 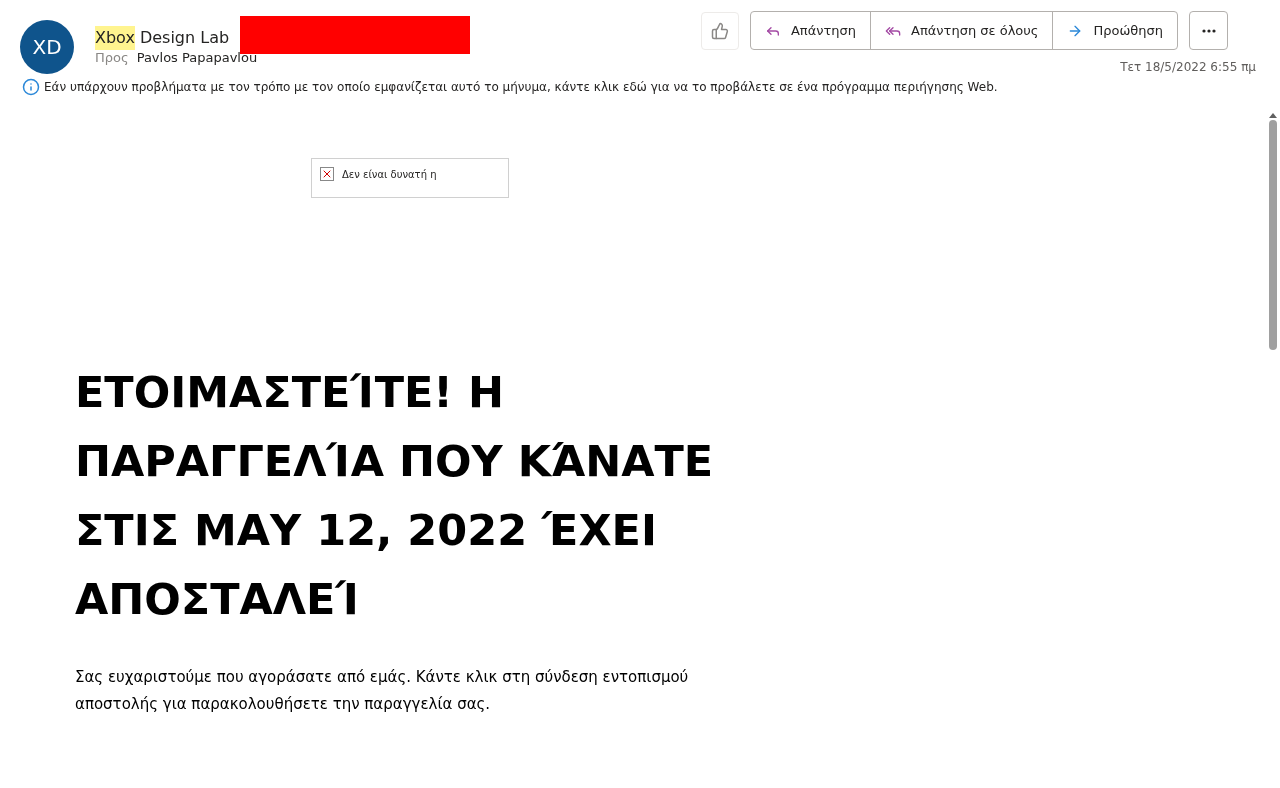 What do you see at coordinates (197, 58) in the screenshot?
I see `recipient-name: Pavlos Papapavlou` at bounding box center [197, 58].